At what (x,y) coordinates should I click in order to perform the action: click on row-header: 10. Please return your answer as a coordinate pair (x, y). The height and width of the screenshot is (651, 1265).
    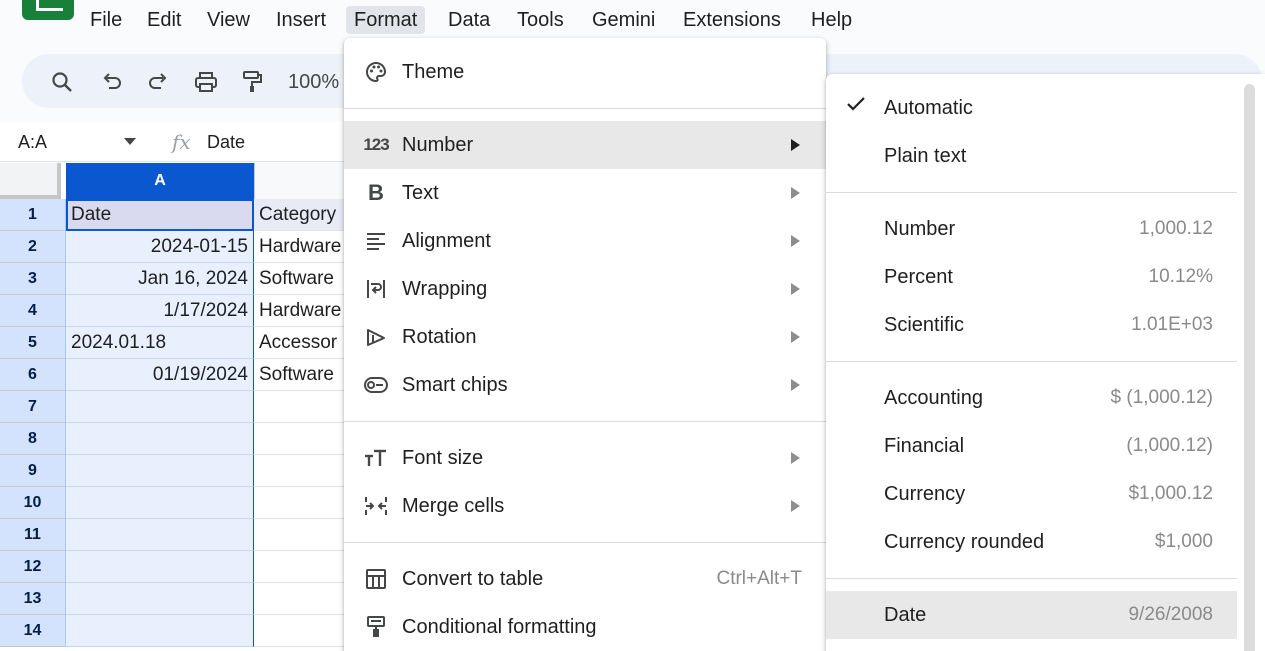
    Looking at the image, I should click on (33, 503).